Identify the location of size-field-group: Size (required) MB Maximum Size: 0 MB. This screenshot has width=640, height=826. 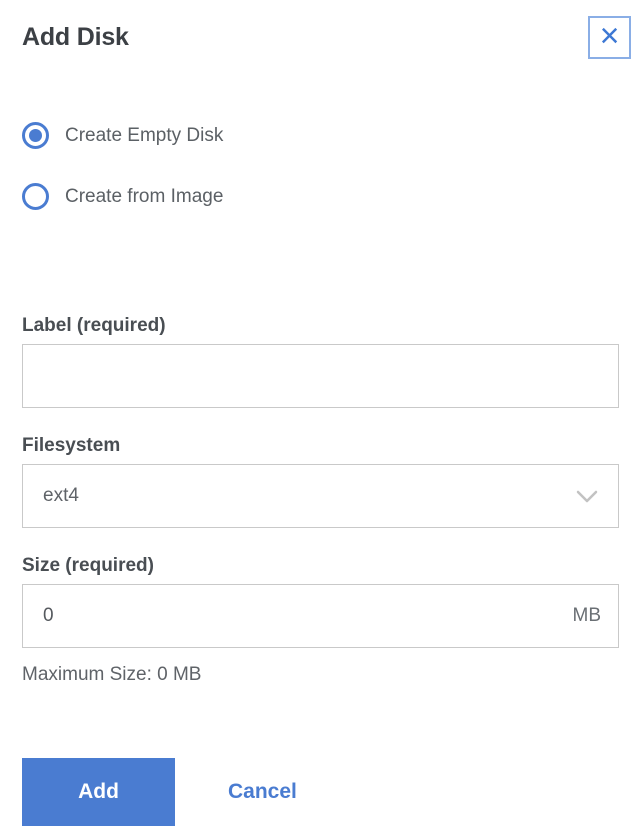
(320, 621).